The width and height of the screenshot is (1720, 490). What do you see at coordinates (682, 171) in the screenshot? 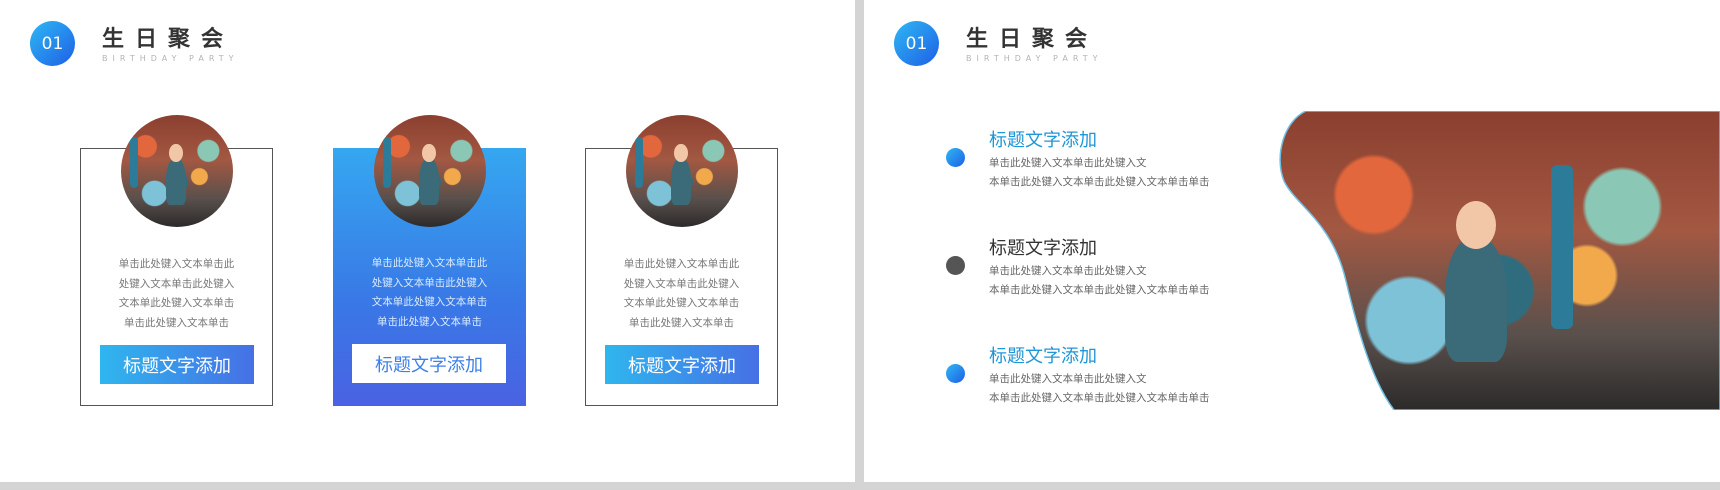
I see `card-3-photo` at bounding box center [682, 171].